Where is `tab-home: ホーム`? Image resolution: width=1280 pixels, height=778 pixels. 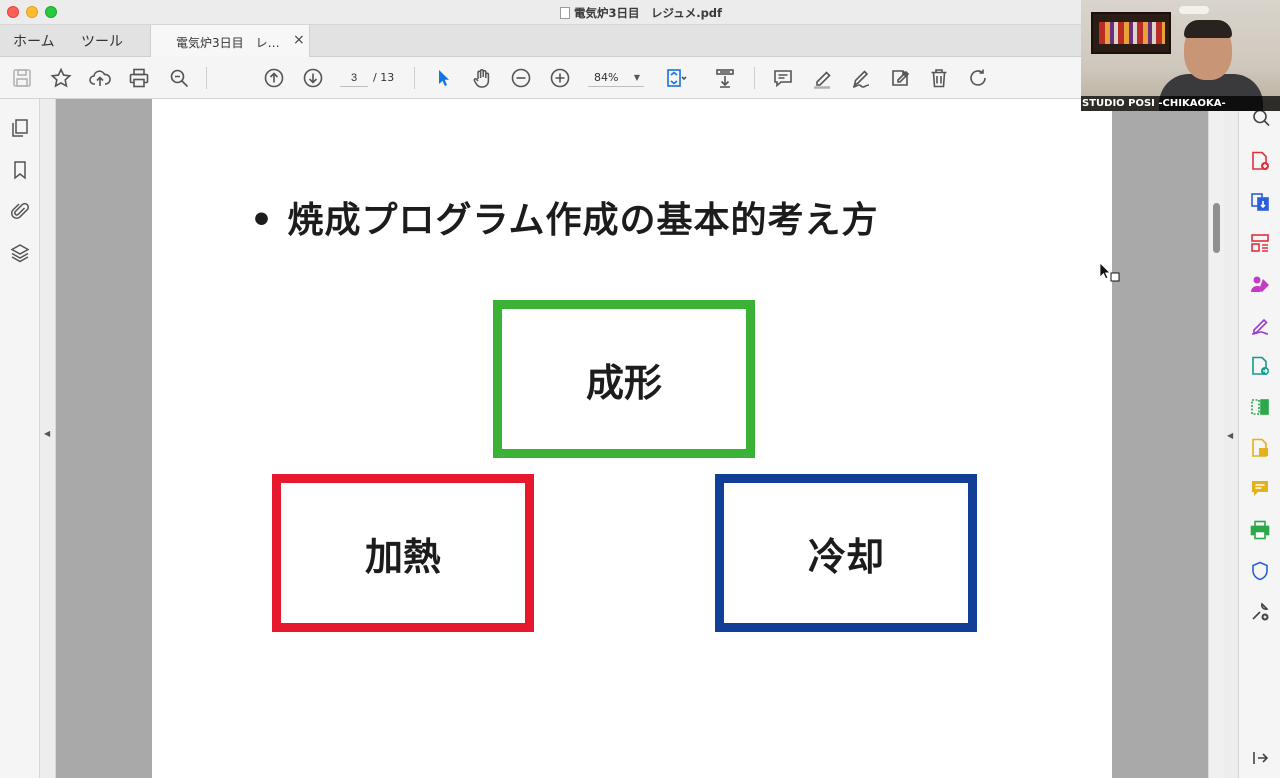
tab-home: ホーム is located at coordinates (34, 41).